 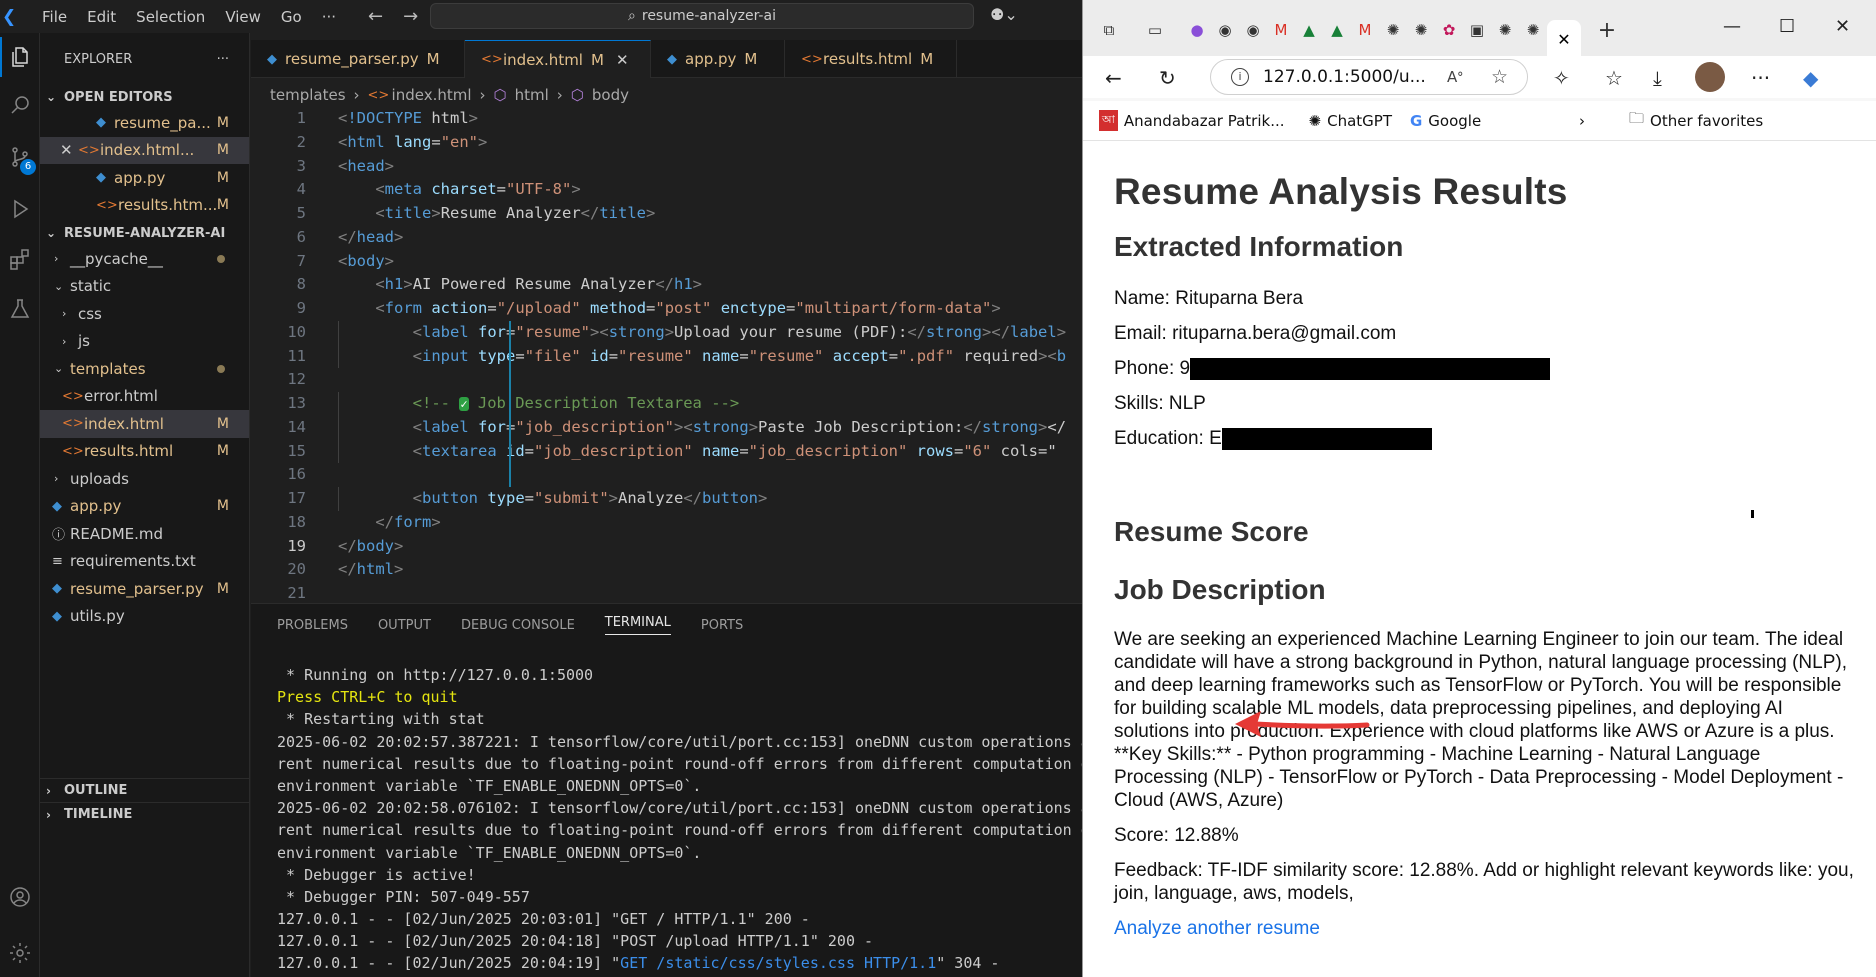 What do you see at coordinates (54, 17) in the screenshot?
I see `menu-file: File` at bounding box center [54, 17].